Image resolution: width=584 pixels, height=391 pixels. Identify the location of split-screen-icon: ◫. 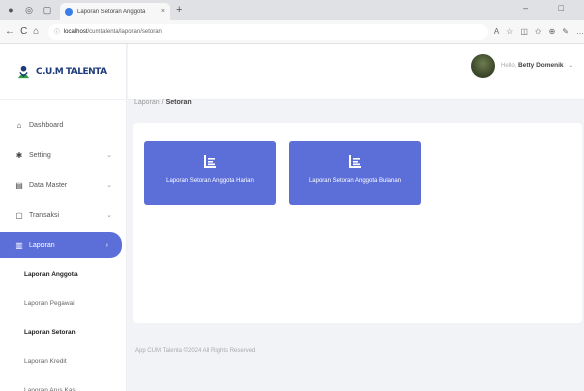
(524, 31).